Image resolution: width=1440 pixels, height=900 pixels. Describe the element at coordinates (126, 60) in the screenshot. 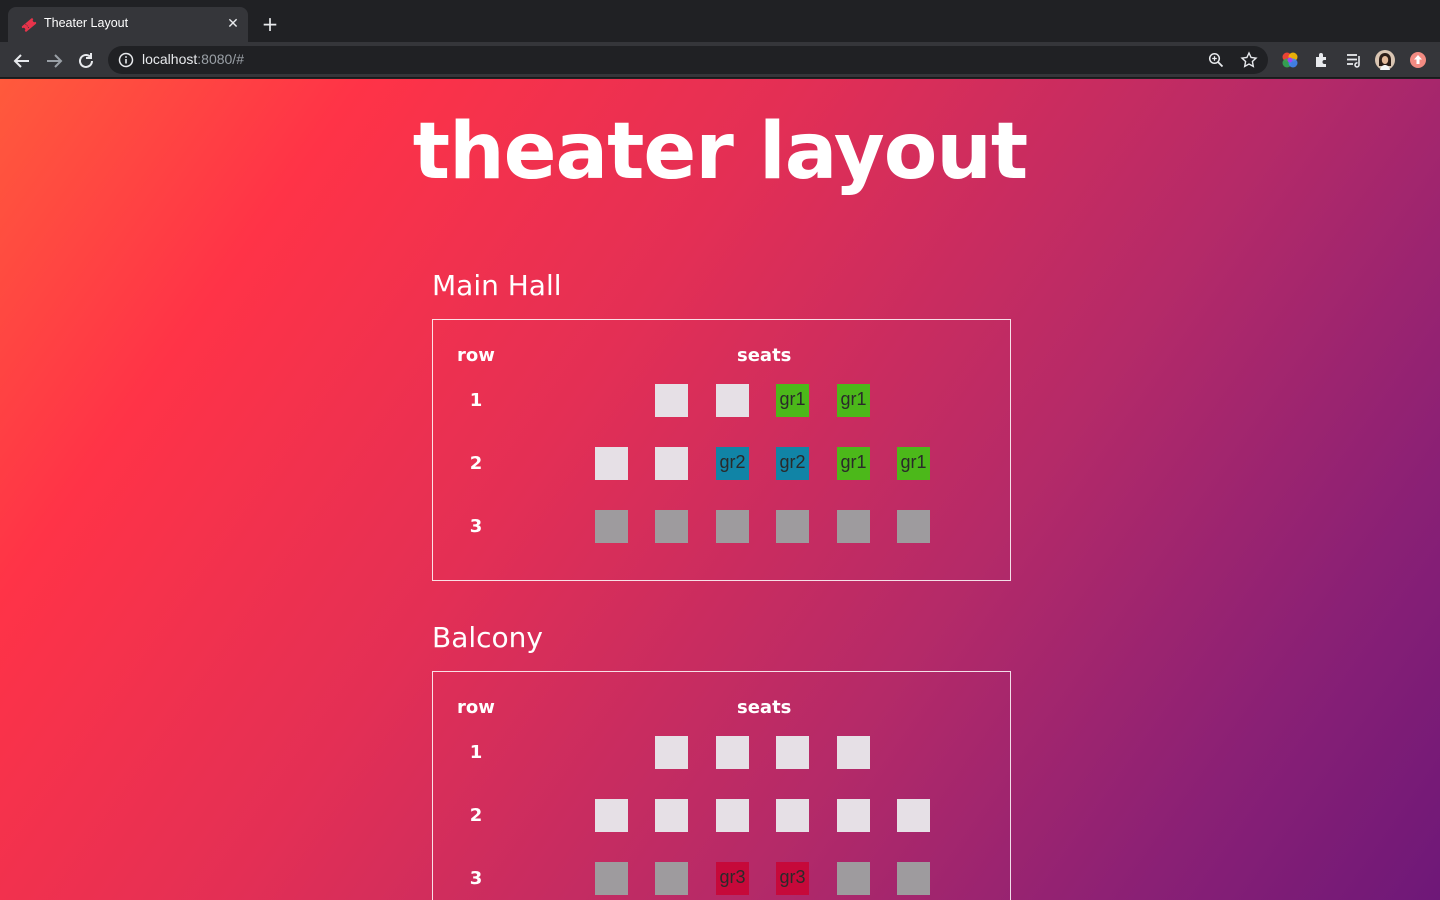

I see `info-icon` at that location.